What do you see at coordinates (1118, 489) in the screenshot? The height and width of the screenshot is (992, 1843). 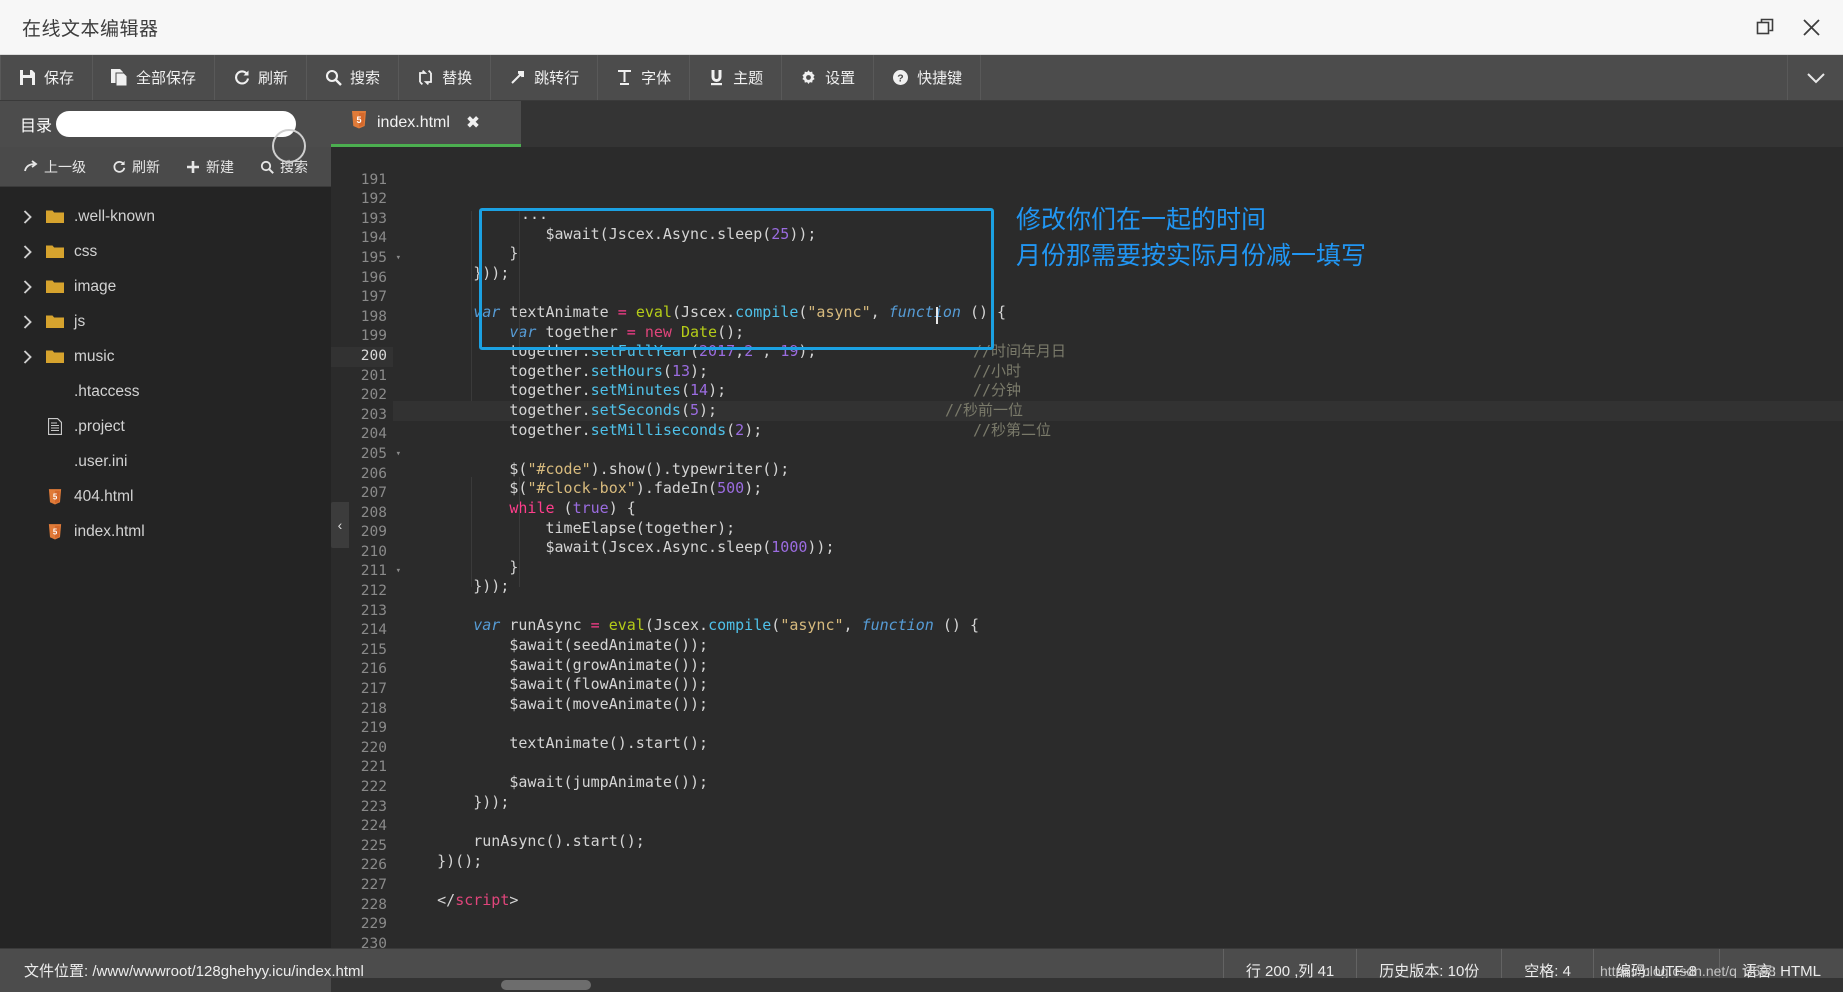 I see `code-line: $("#clock-box").fadeIn(500);` at bounding box center [1118, 489].